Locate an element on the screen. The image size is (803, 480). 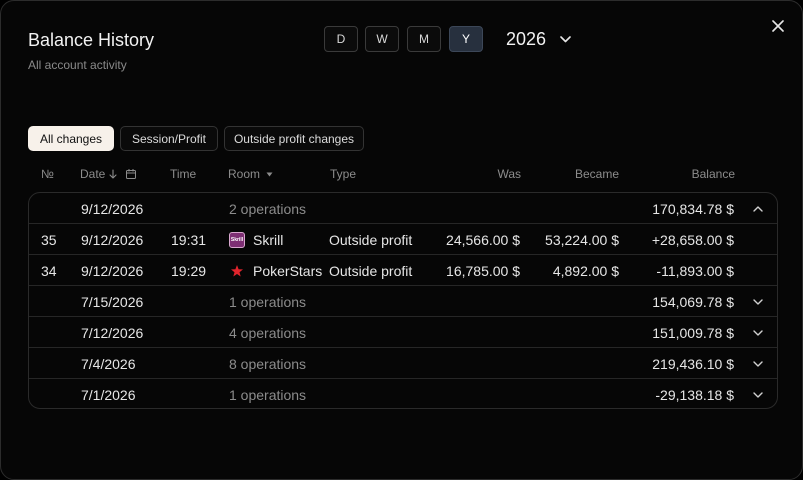
row-date: 7/12/2026 is located at coordinates (112, 332).